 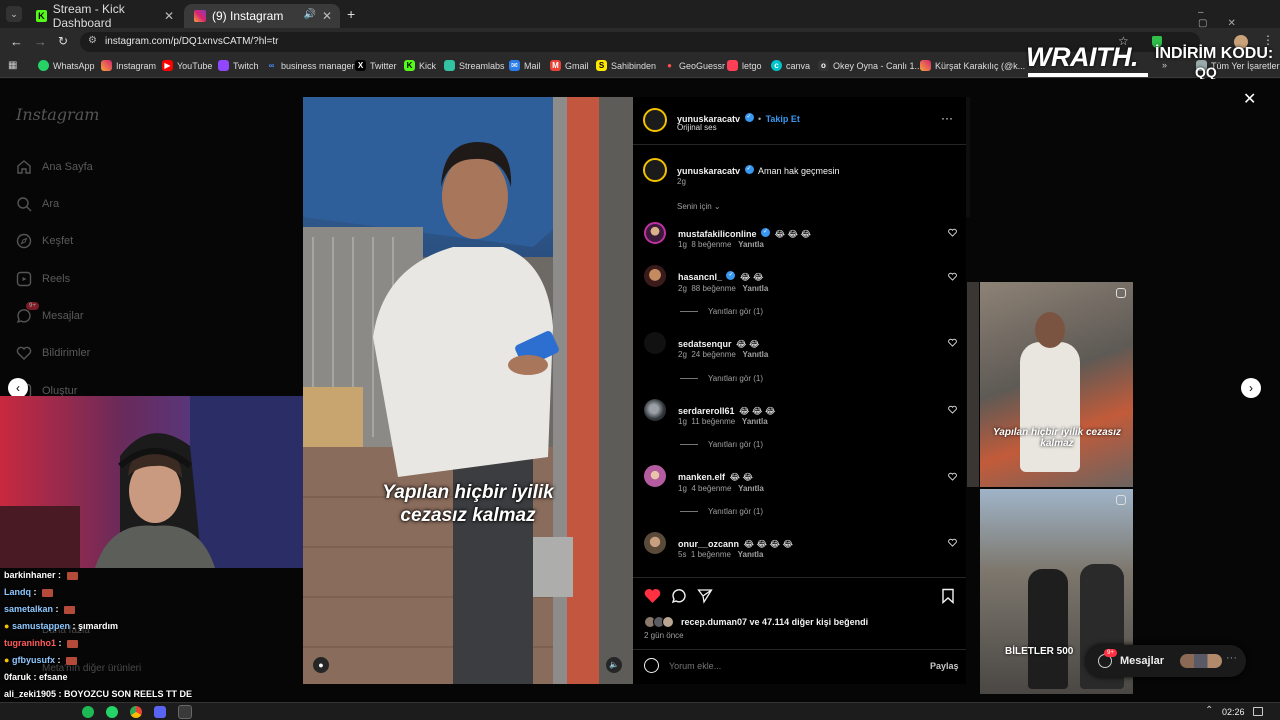 I want to click on speaker-icon: 🔊, so click(x=310, y=14).